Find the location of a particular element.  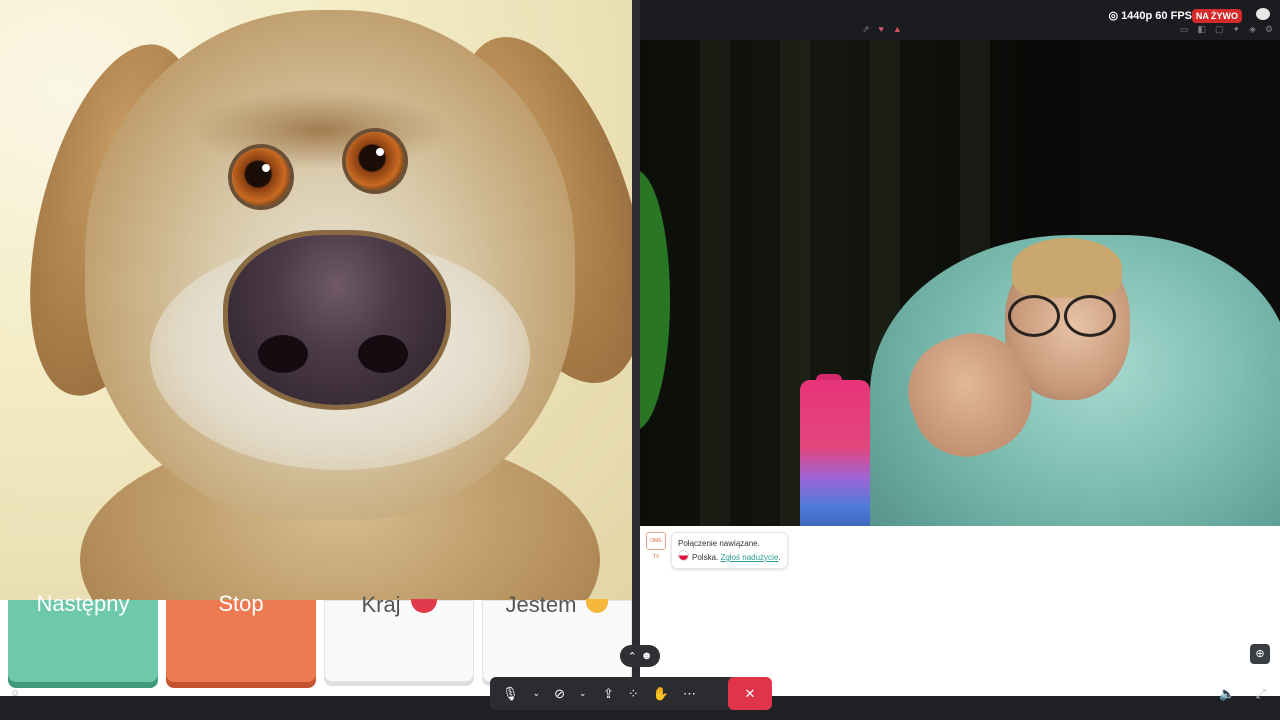

gender-label-wrap: Jestem is located at coordinates (557, 605).